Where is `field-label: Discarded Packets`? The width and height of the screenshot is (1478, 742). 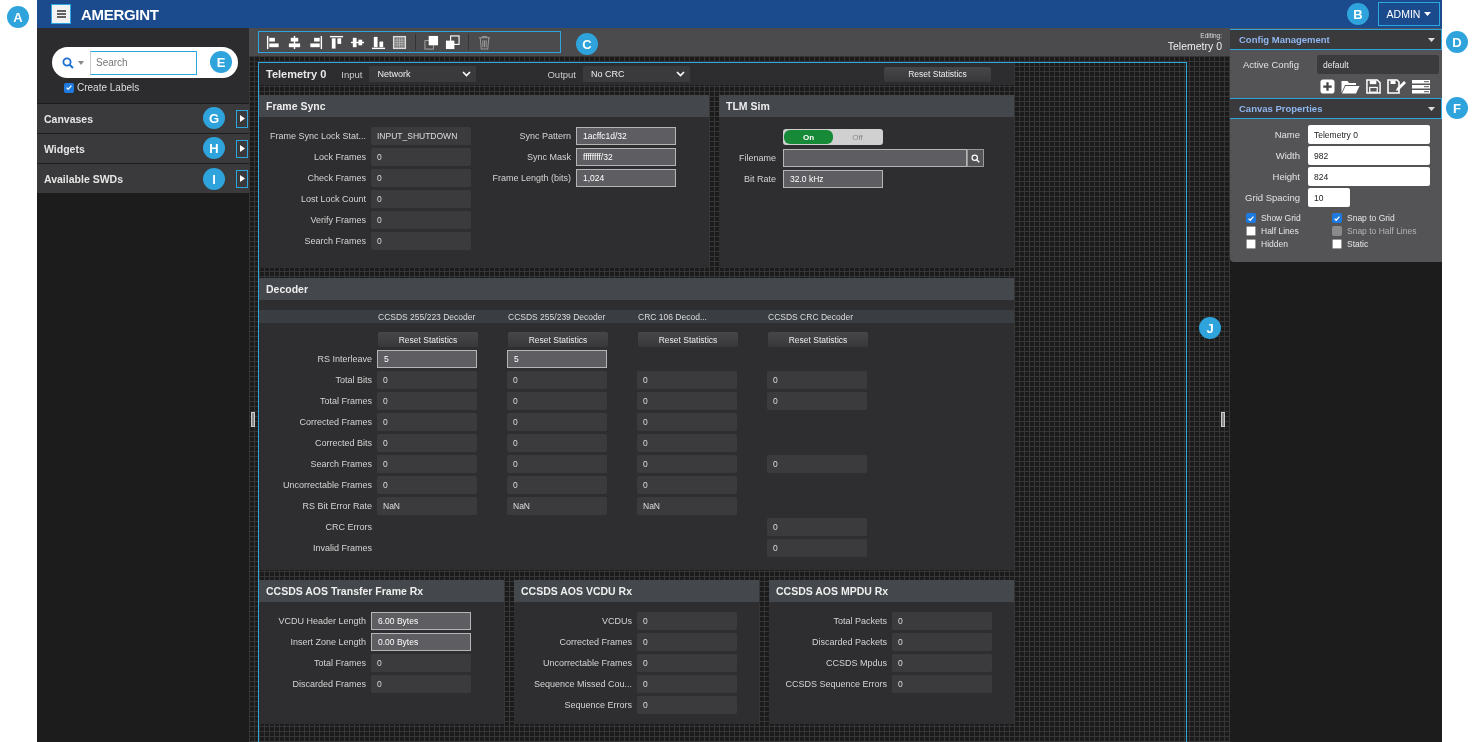 field-label: Discarded Packets is located at coordinates (848, 642).